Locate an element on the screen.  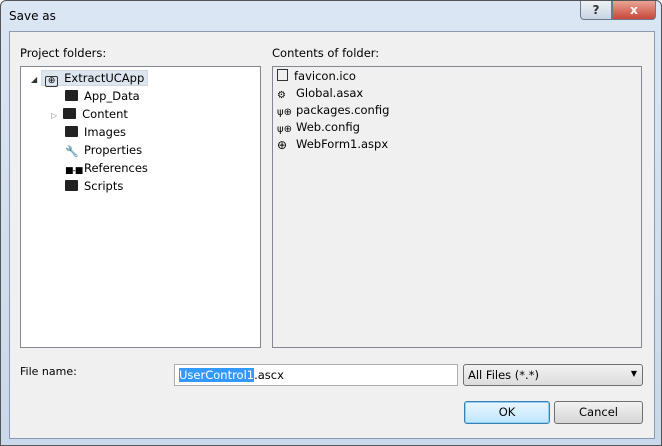
file-name-label: File name: is located at coordinates (48, 371).